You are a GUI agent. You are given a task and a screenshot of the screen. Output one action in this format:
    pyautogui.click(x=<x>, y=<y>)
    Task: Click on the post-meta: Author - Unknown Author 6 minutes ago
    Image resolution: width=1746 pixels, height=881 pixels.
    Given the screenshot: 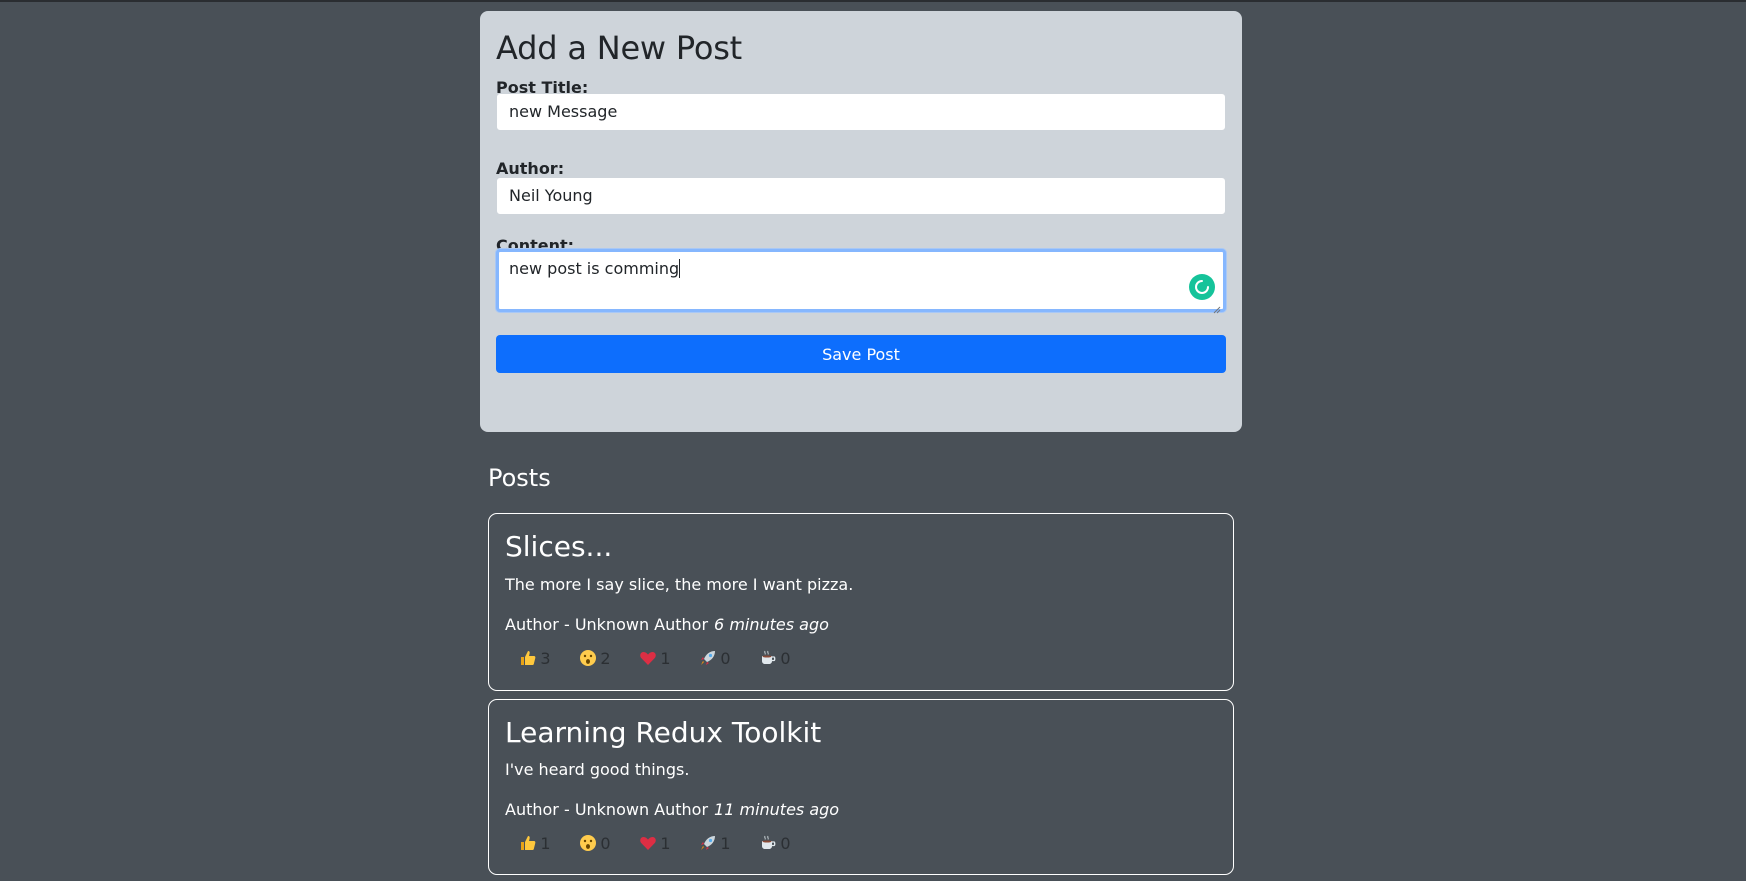 What is the action you would take?
    pyautogui.click(x=667, y=624)
    